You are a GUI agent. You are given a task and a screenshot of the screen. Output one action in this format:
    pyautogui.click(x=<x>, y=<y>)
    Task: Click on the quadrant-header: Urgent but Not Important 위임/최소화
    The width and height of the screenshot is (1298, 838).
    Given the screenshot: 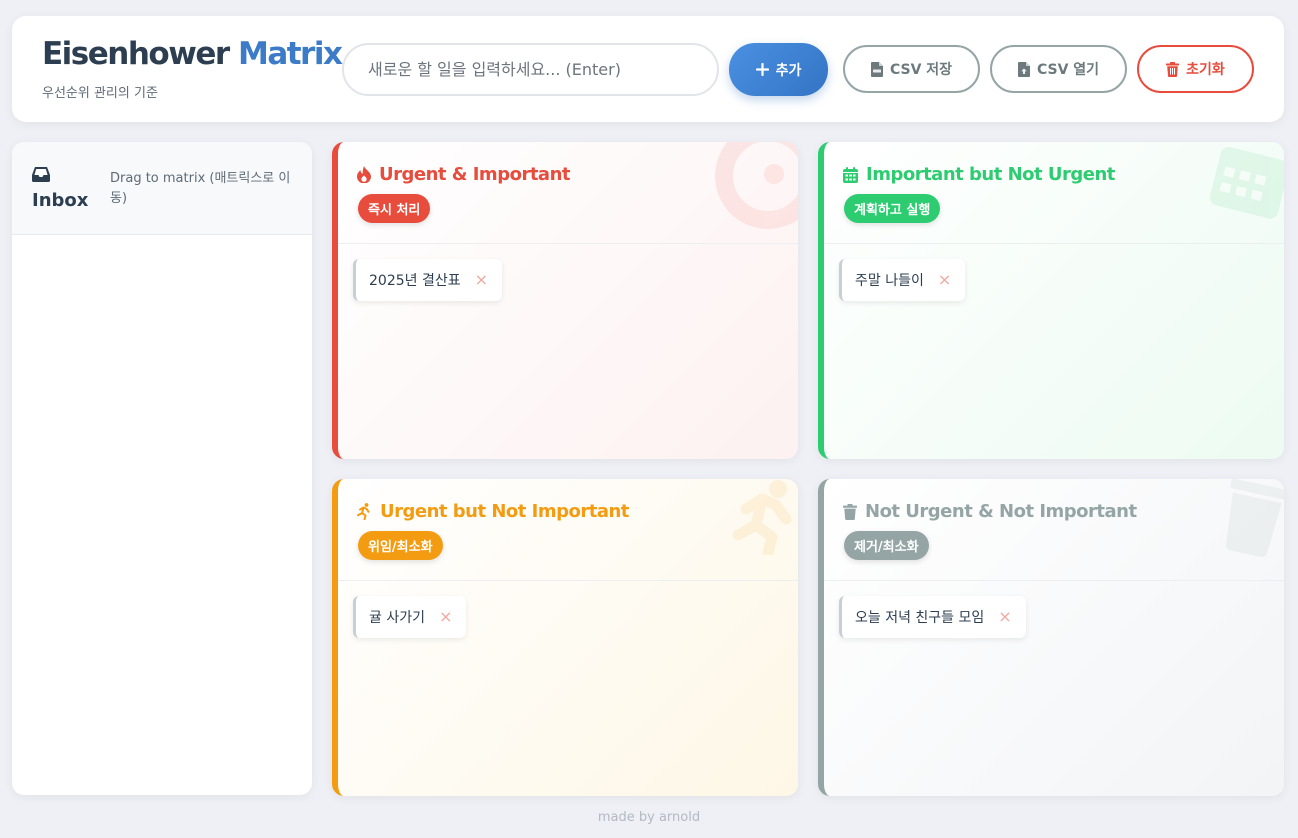 What is the action you would take?
    pyautogui.click(x=568, y=530)
    